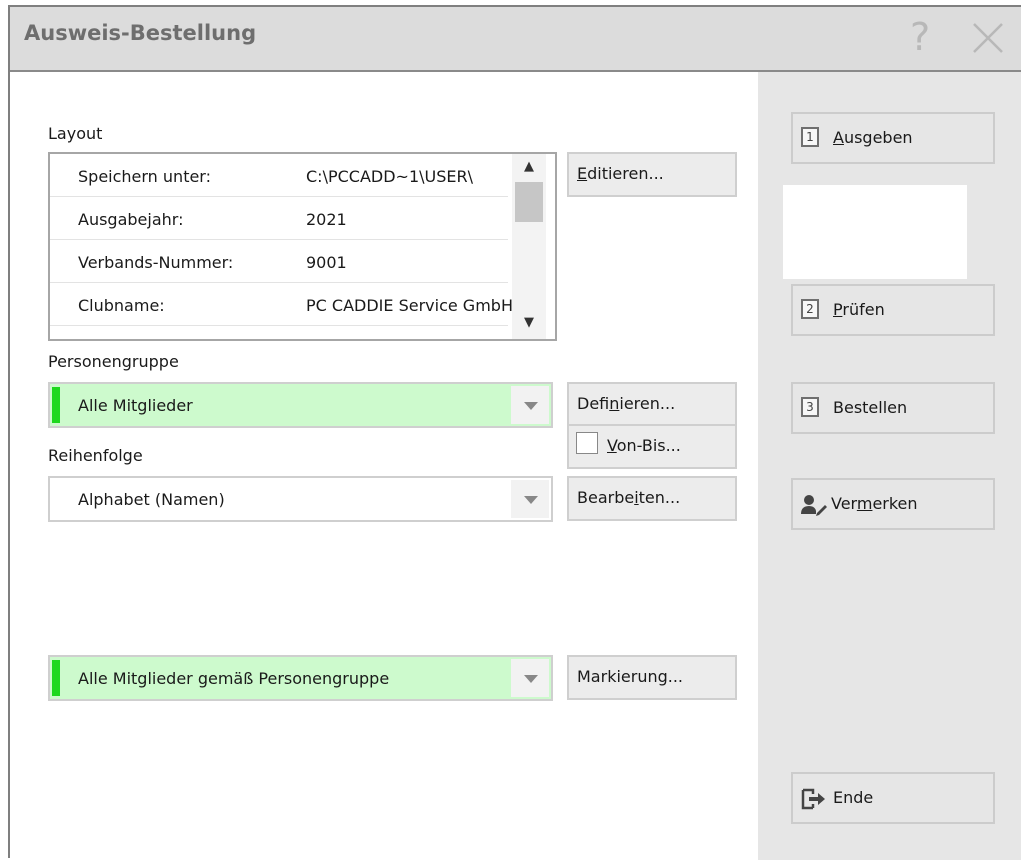 Image resolution: width=1021 pixels, height=860 pixels. I want to click on title-bar: Ausweis-Bestellung ?, so click(515, 39).